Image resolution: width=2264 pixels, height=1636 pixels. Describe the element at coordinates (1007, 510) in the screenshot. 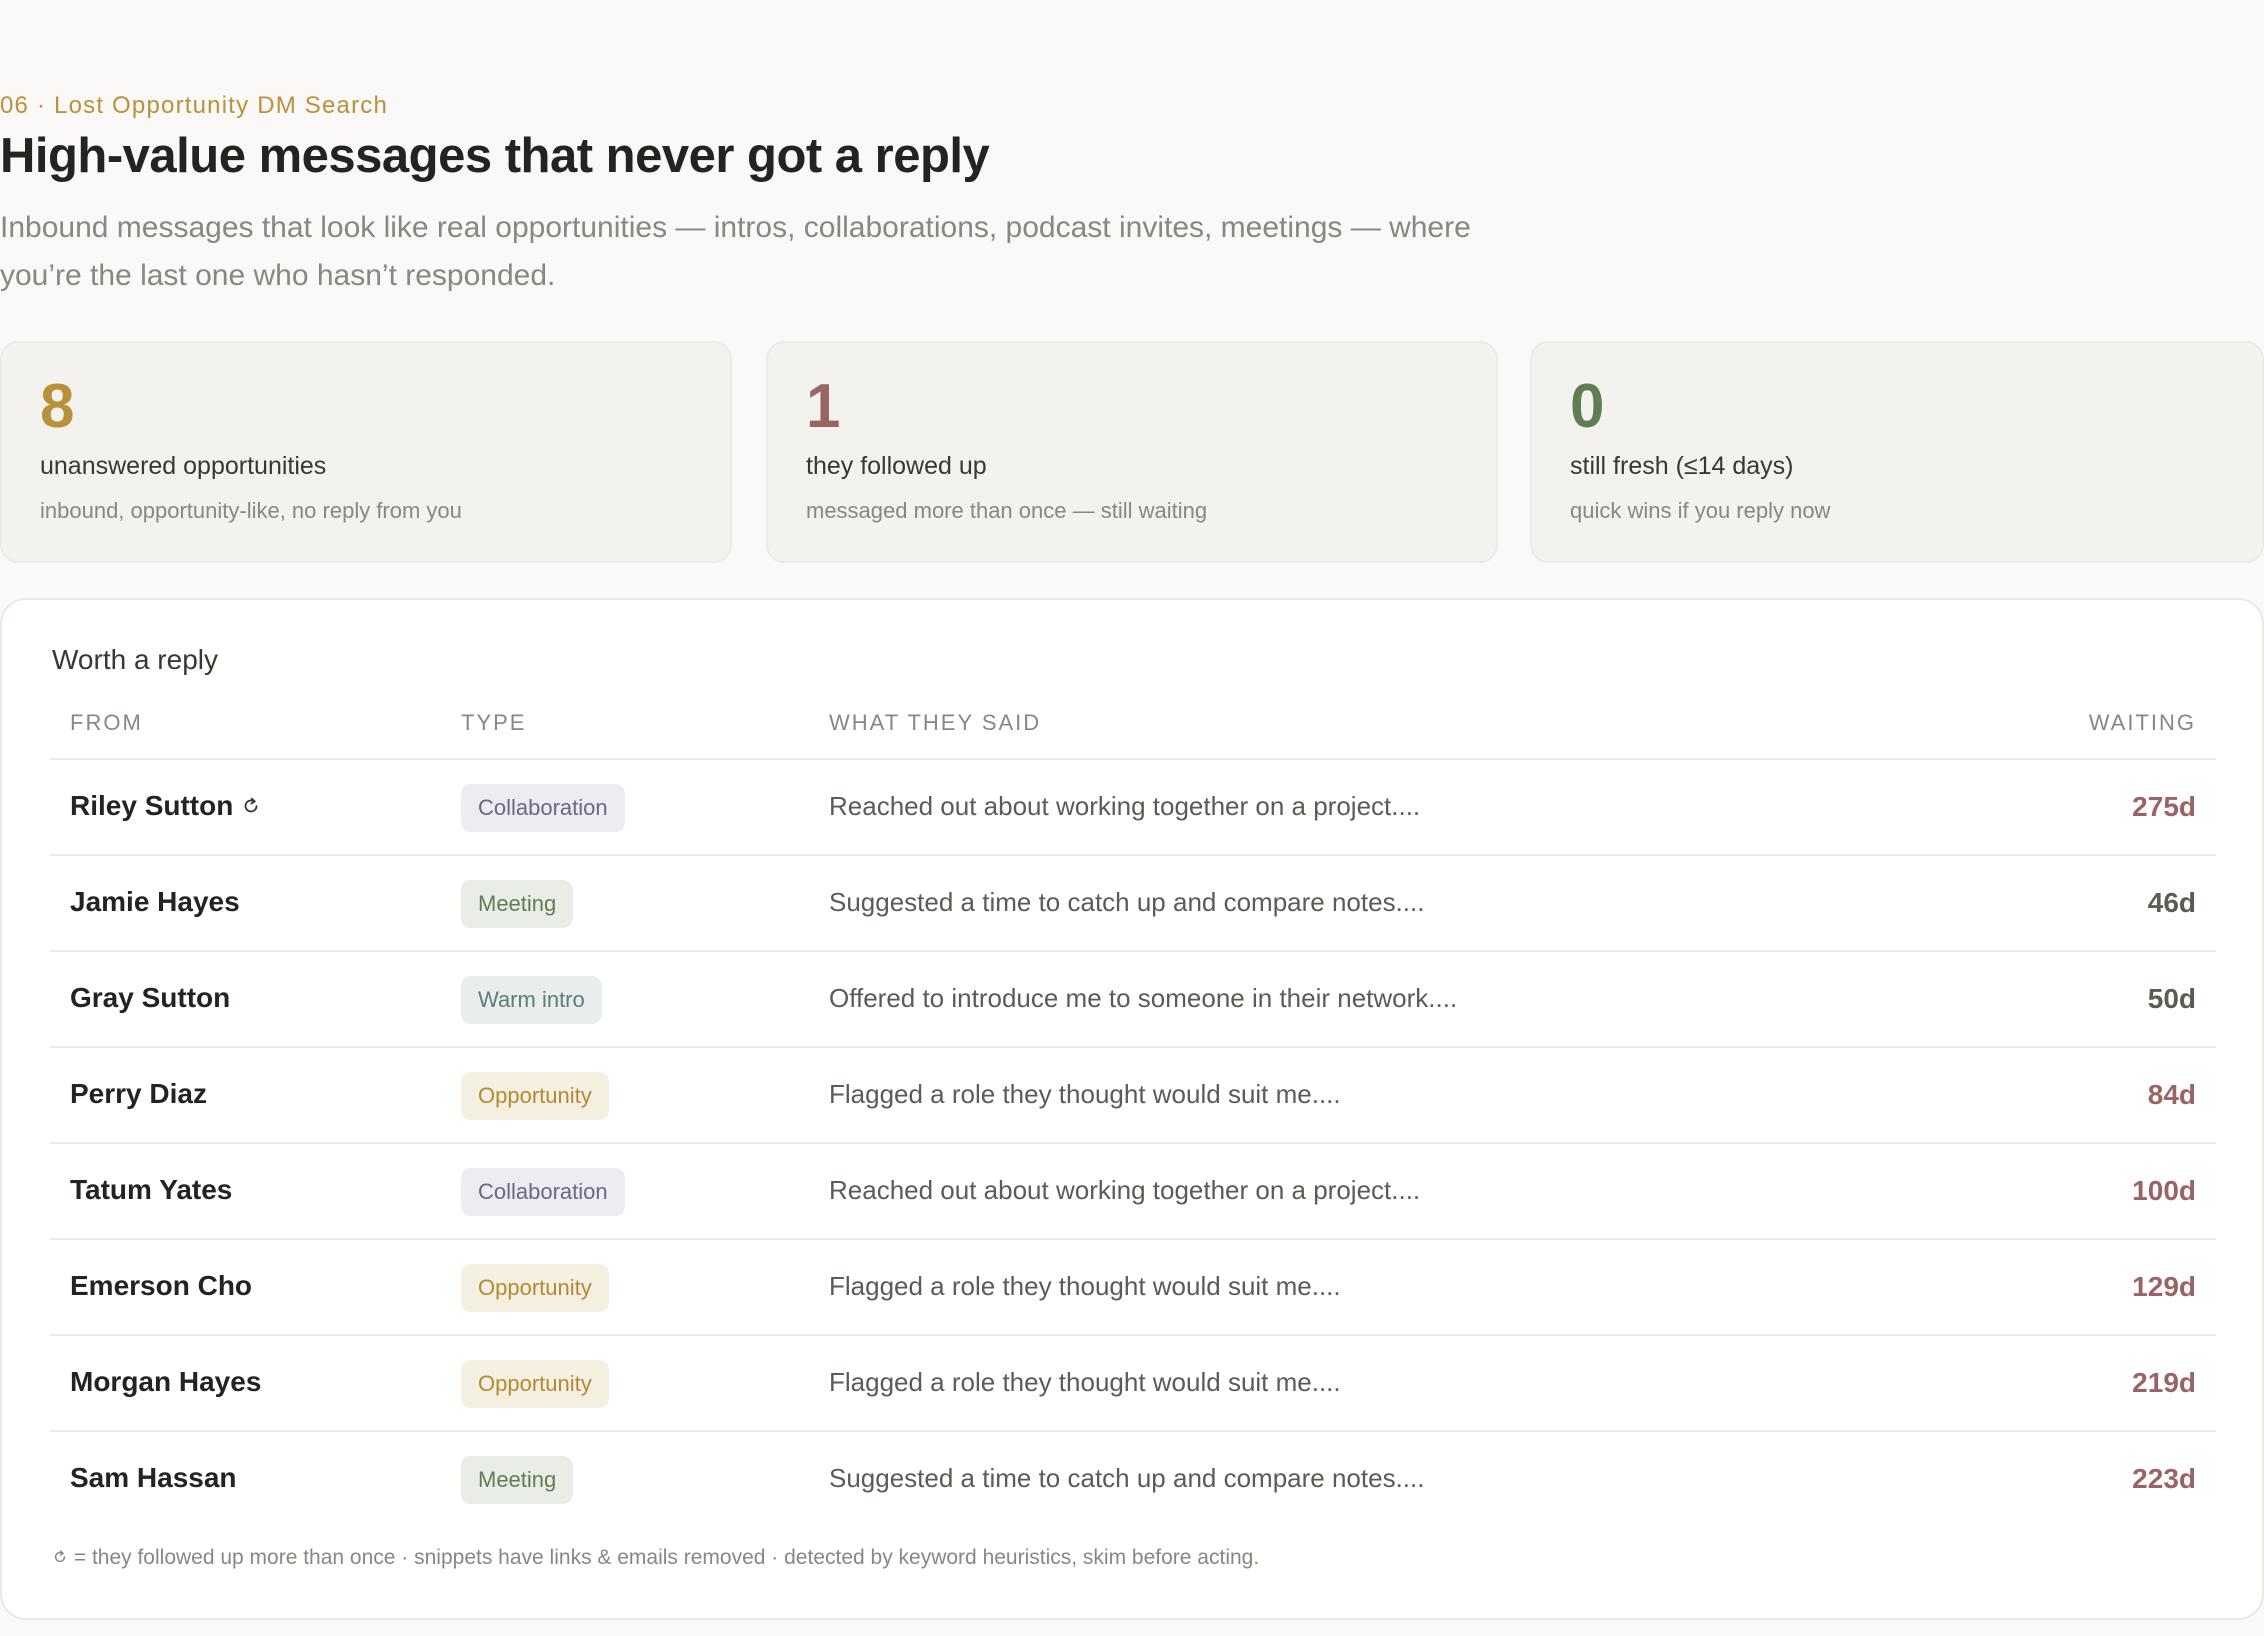

I see `stat-description: messaged more than once — still waiting` at that location.